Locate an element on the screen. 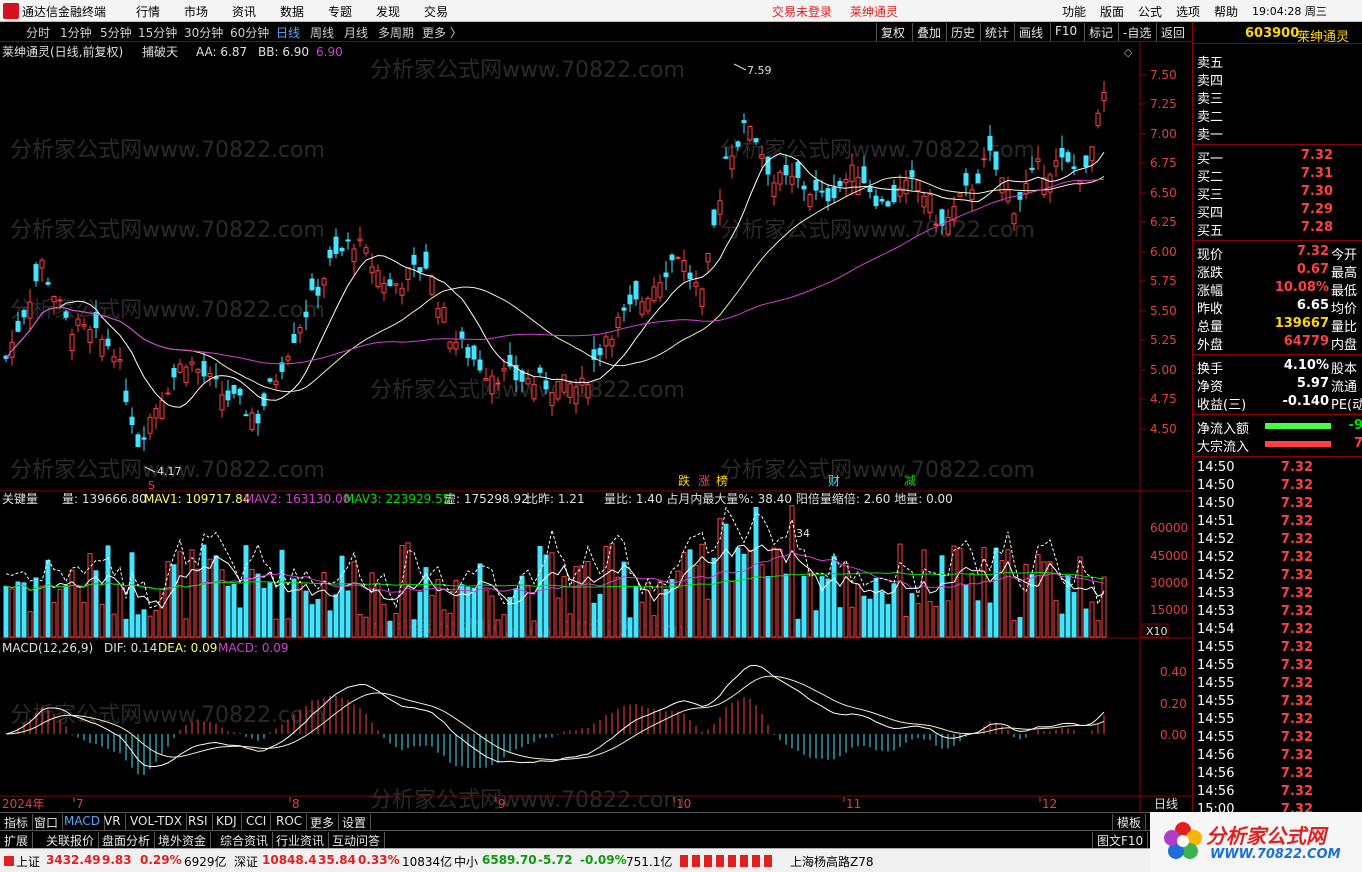 The height and width of the screenshot is (872, 1362). btn-diejia: 叠加 is located at coordinates (928, 32).